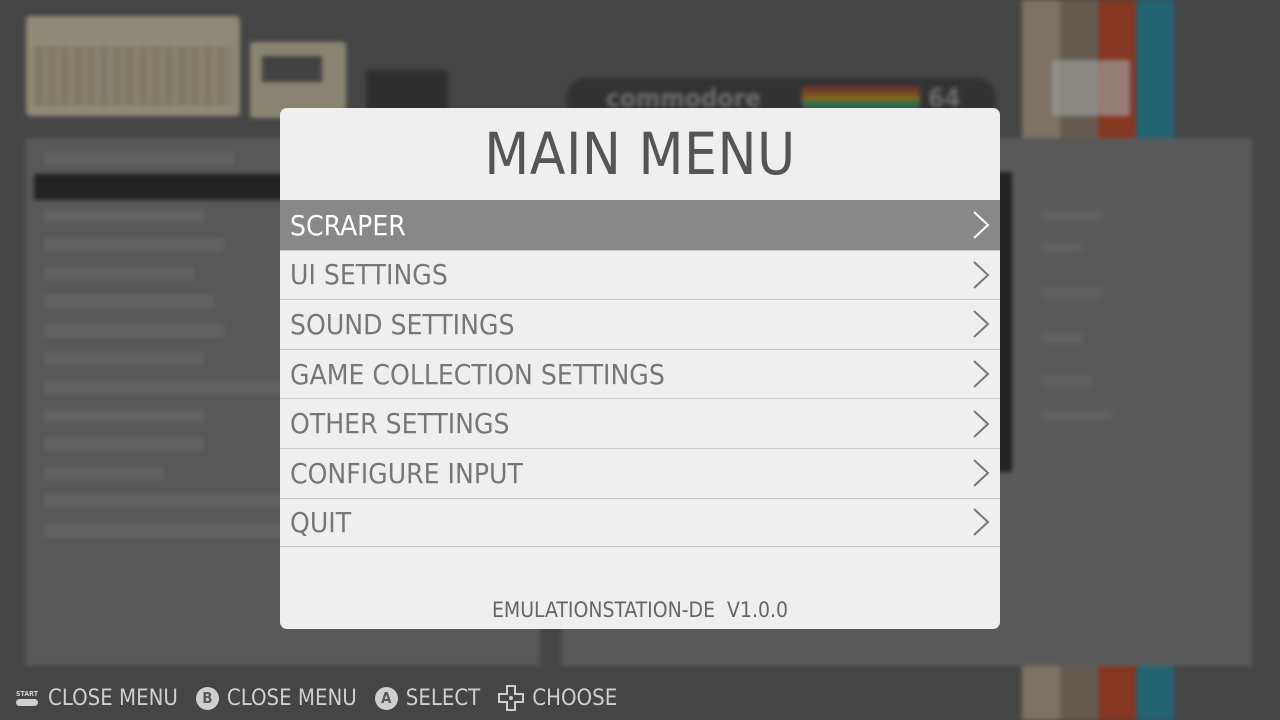 The height and width of the screenshot is (720, 1280). Describe the element at coordinates (640, 225) in the screenshot. I see `menu-item-scraper: SCRAPER` at that location.